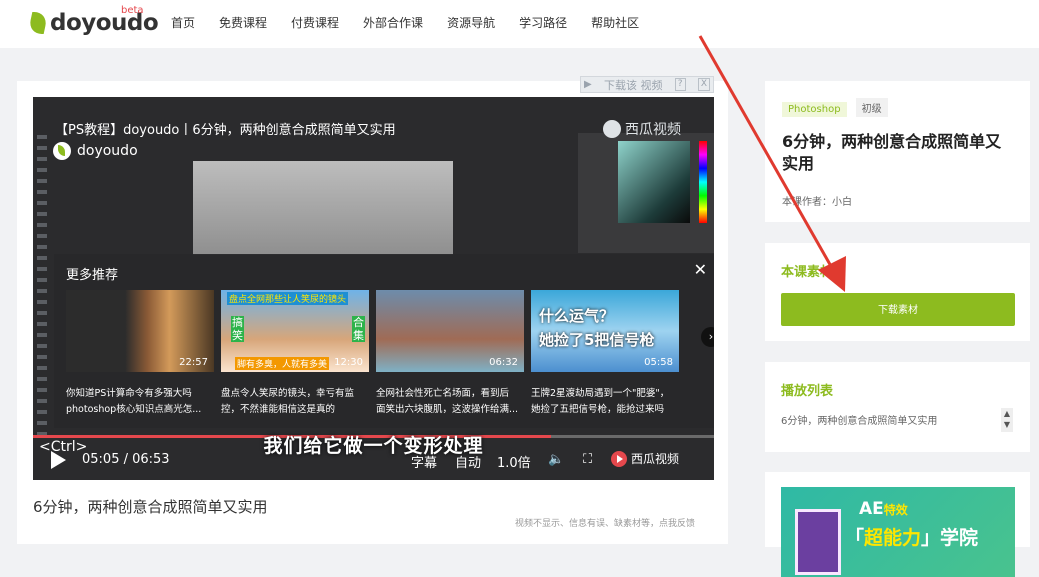 This screenshot has width=1039, height=577. I want to click on materials-title: 本课素材, so click(807, 272).